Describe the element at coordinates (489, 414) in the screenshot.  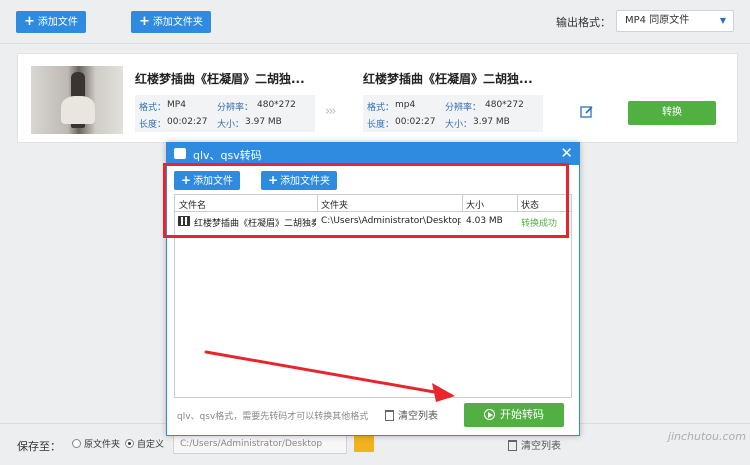
I see `play-icon` at that location.